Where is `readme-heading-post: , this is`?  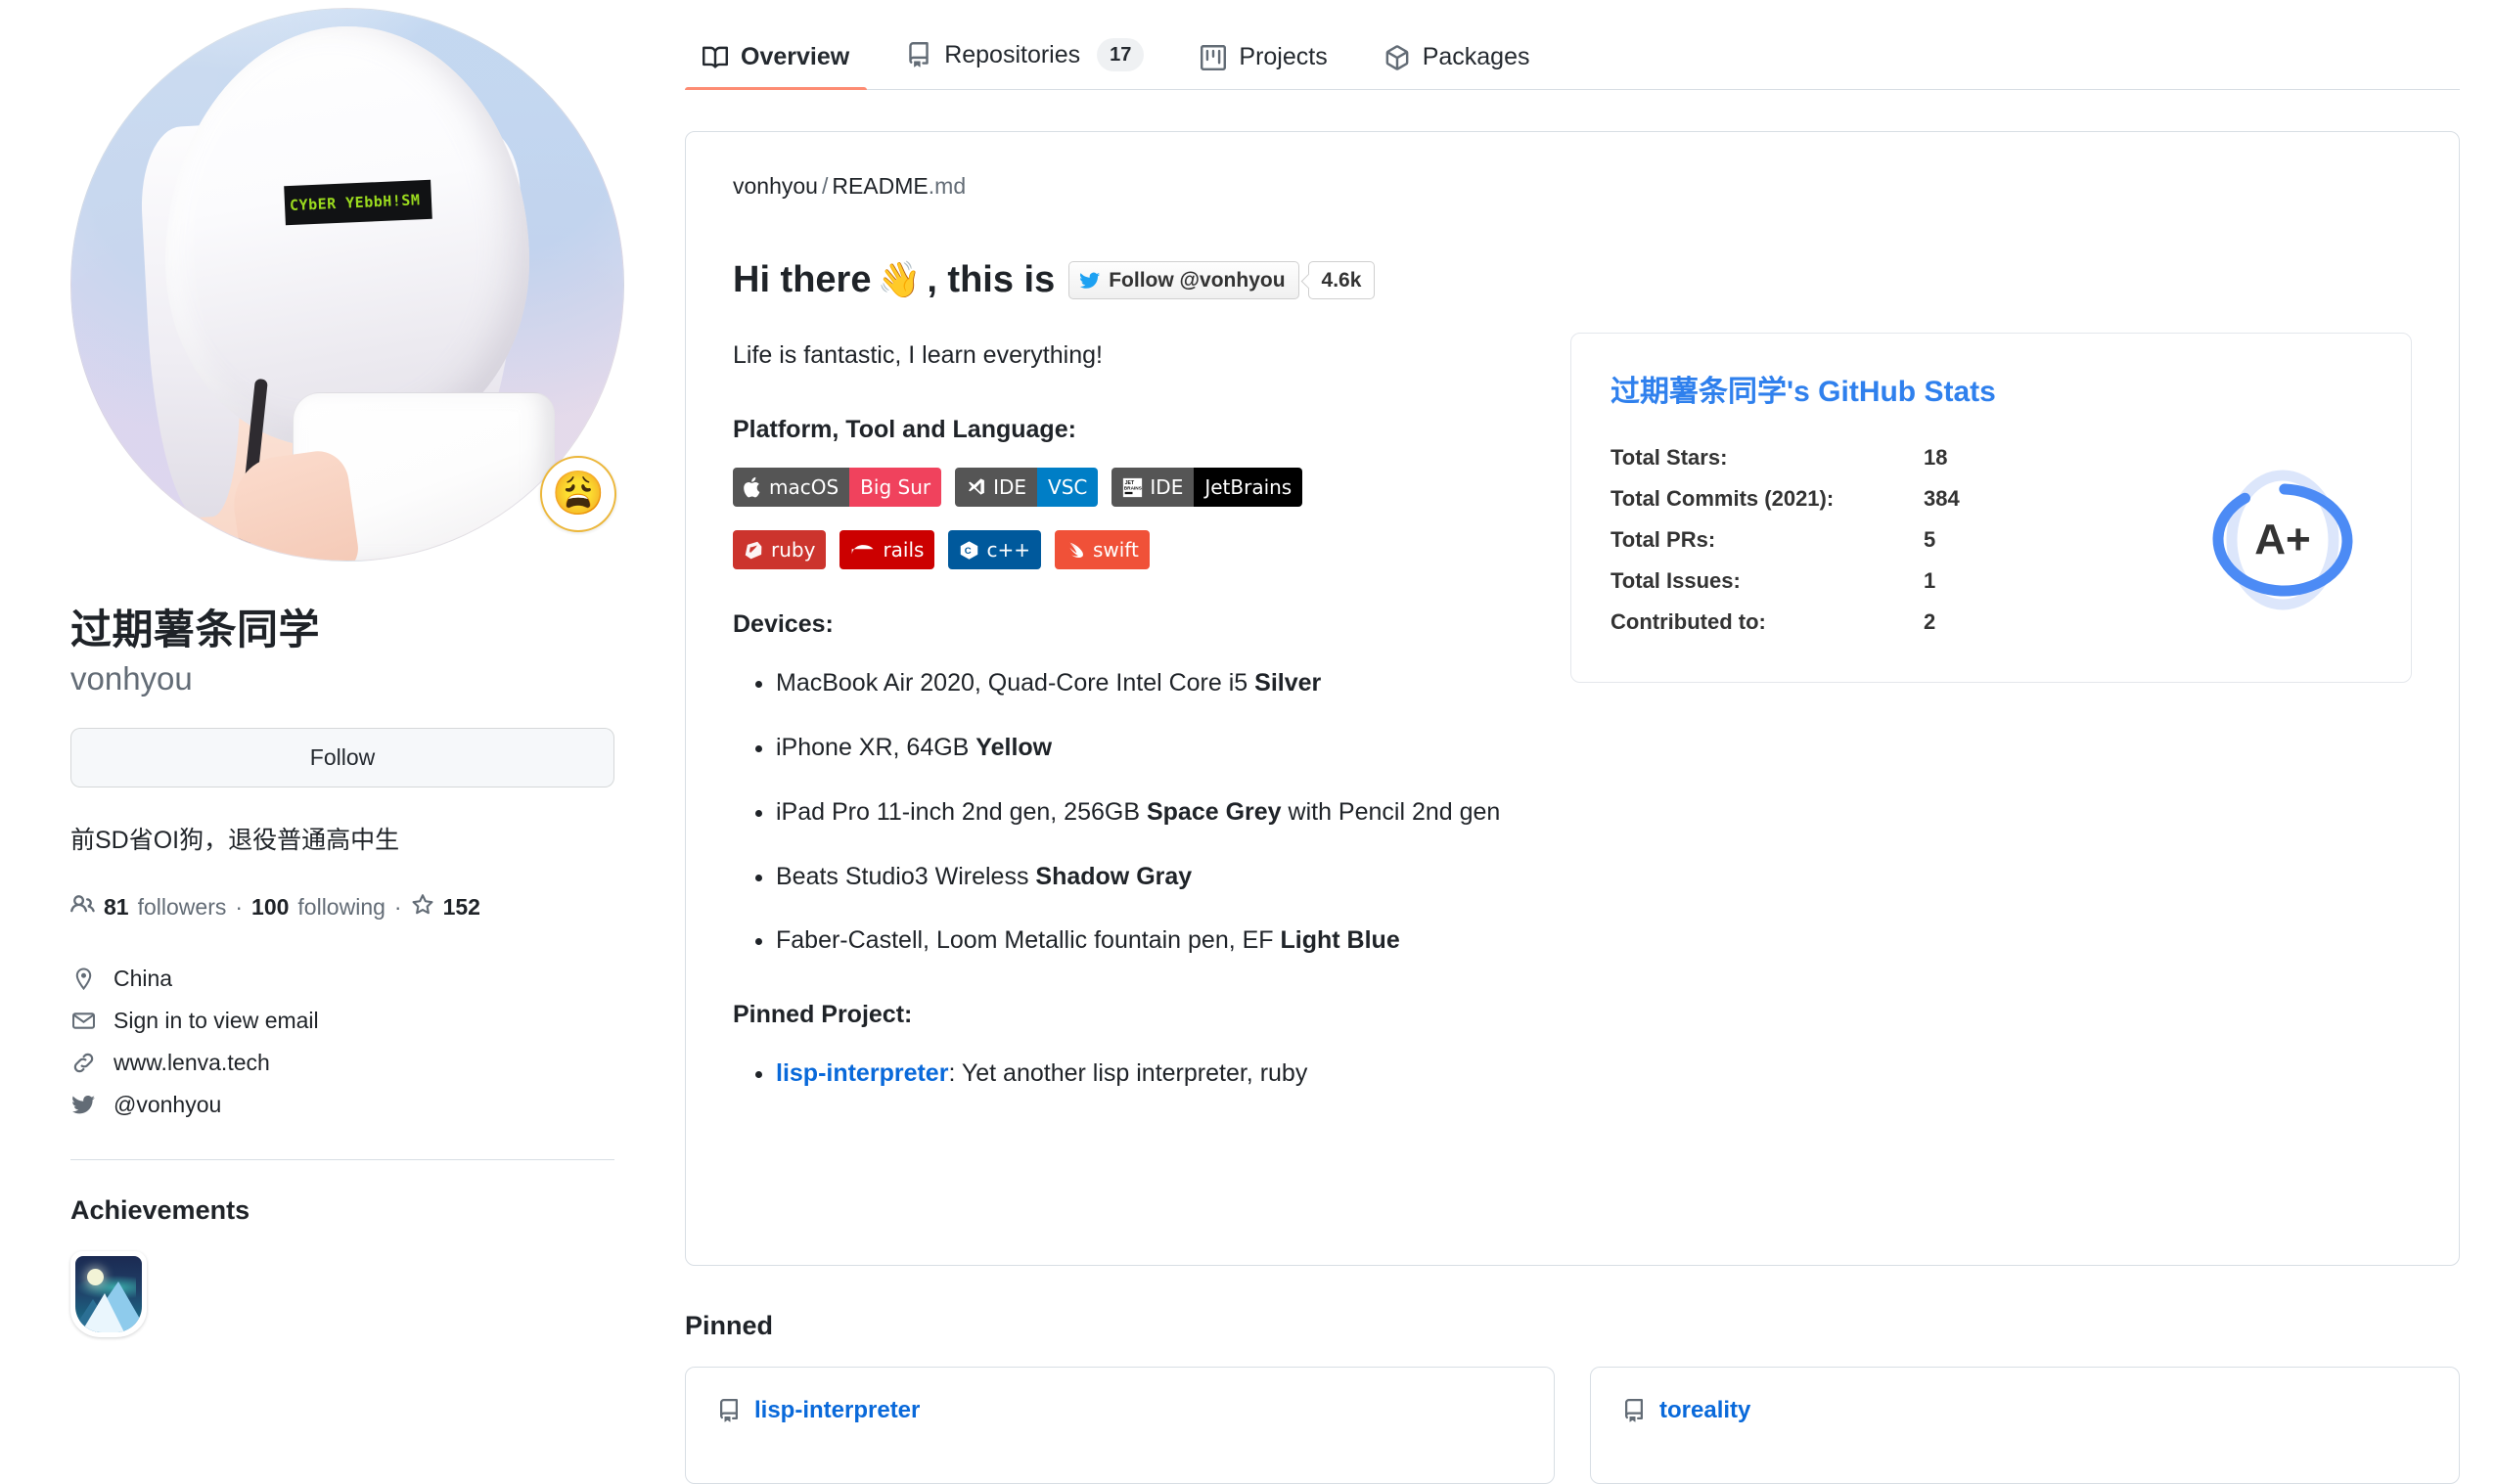
readme-heading-post: , this is is located at coordinates (991, 279).